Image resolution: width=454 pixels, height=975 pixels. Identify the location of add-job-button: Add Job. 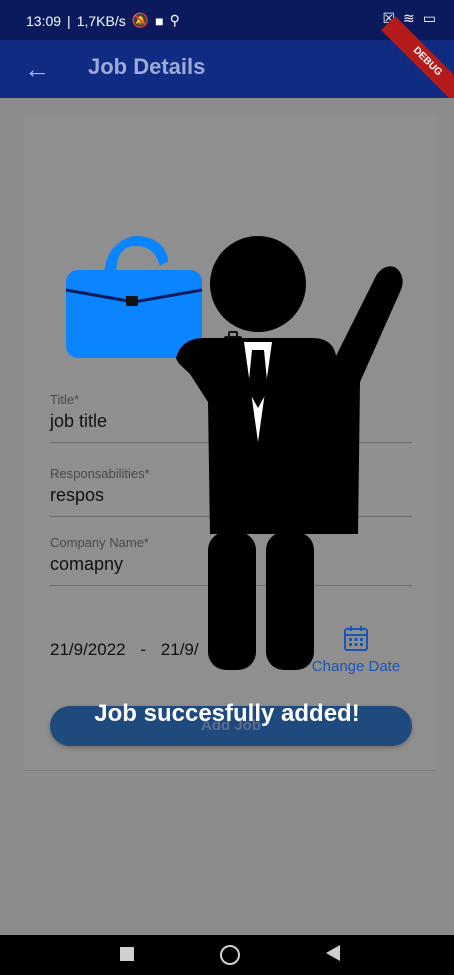
(231, 726).